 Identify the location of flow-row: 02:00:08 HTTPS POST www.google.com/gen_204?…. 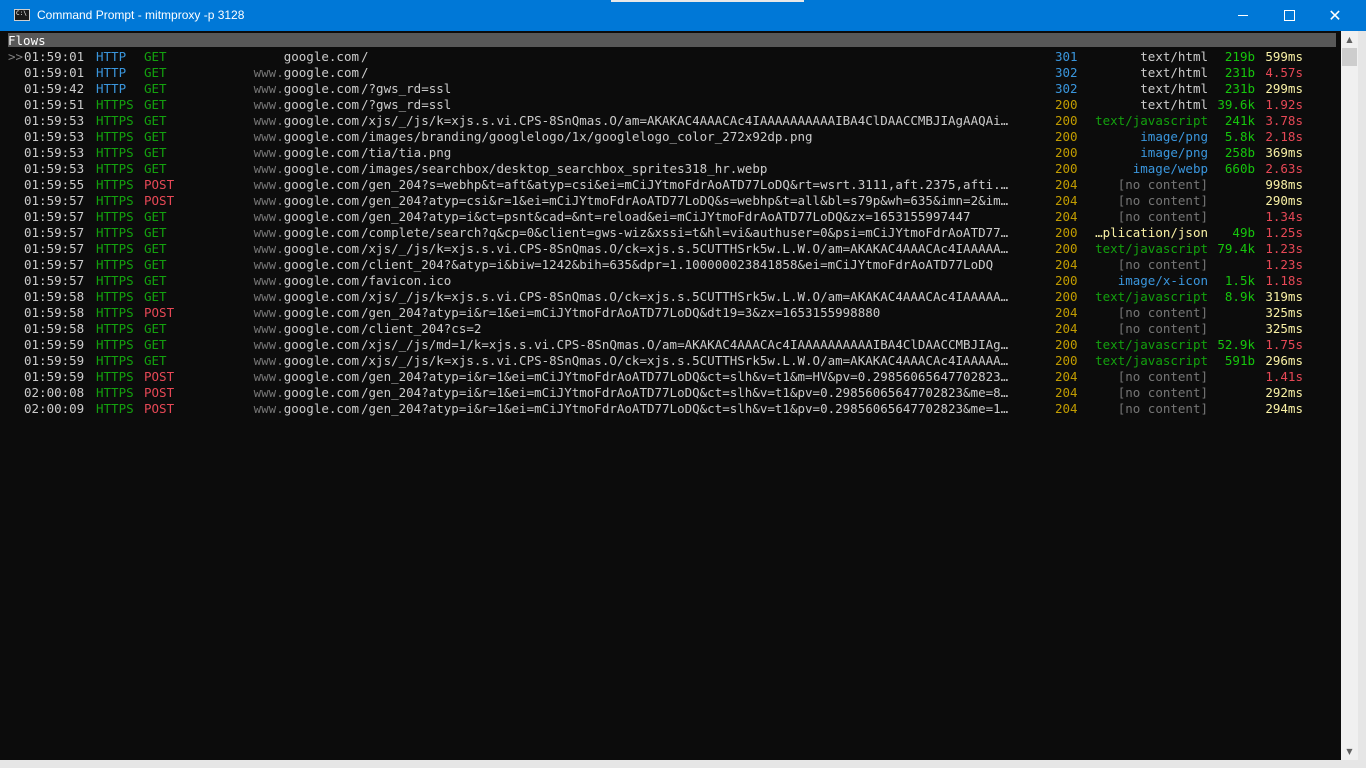
(674, 393).